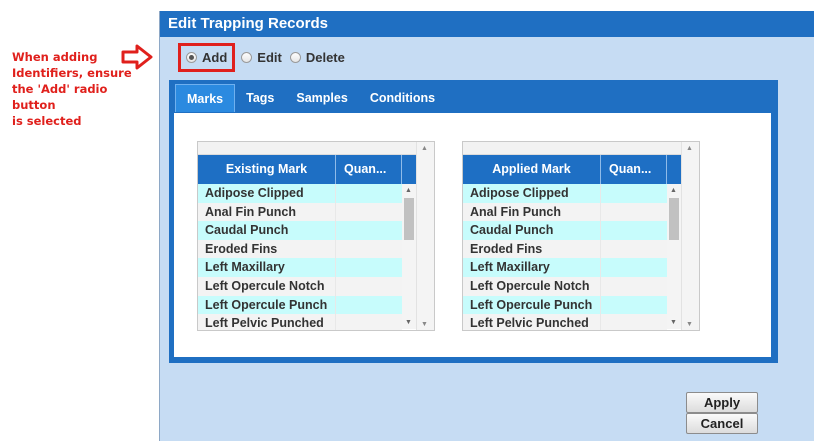 Image resolution: width=814 pixels, height=441 pixels. What do you see at coordinates (722, 423) in the screenshot?
I see `cancel-button: Cancel` at bounding box center [722, 423].